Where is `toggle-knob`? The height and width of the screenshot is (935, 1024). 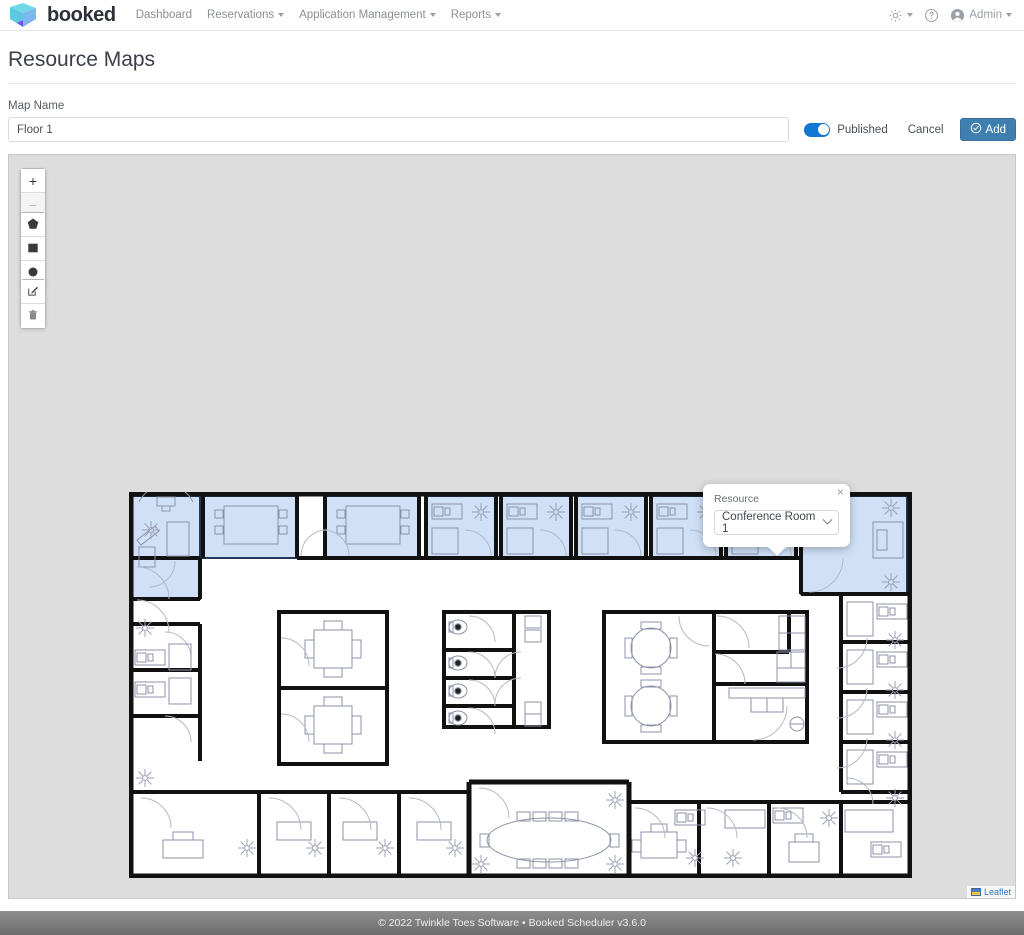
toggle-knob is located at coordinates (823, 129).